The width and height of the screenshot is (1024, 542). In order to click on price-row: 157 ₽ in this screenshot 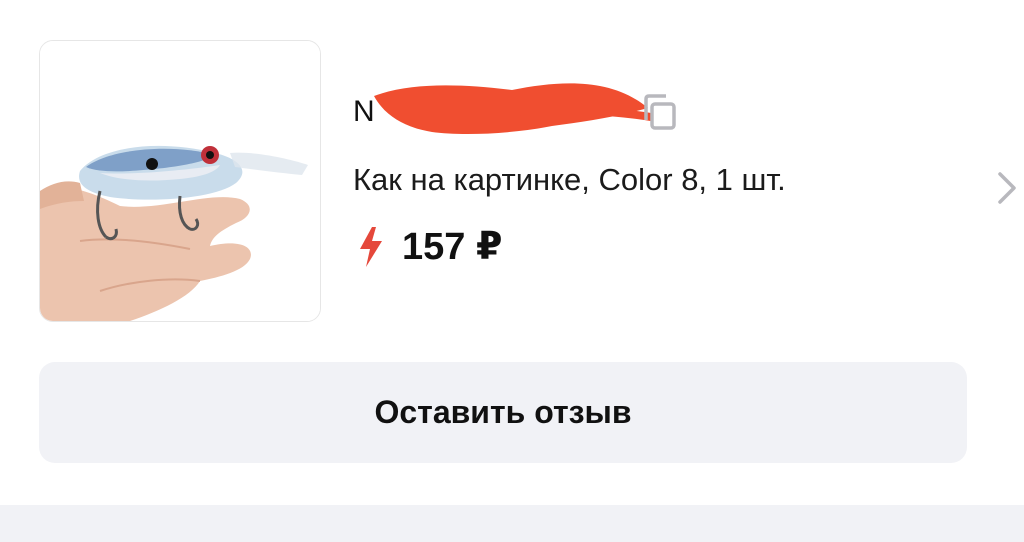, I will do `click(430, 247)`.